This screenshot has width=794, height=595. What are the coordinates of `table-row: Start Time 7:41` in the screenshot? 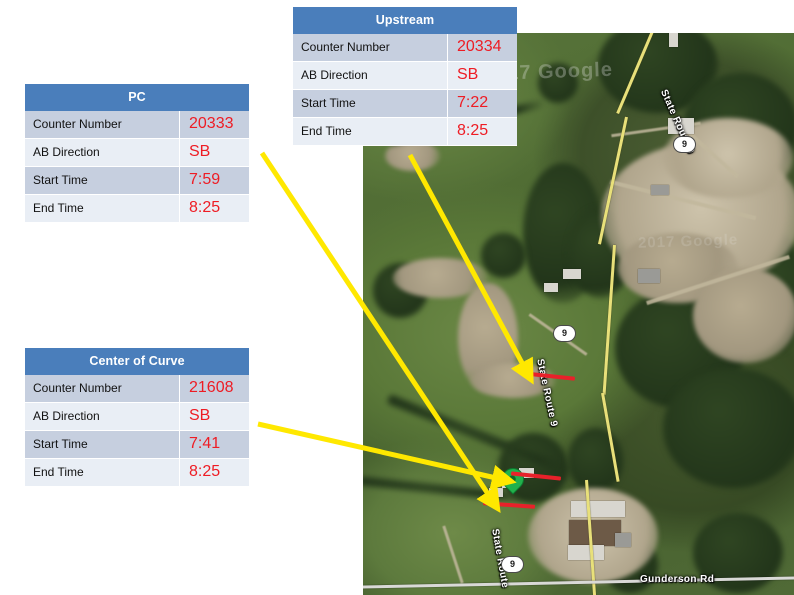 It's located at (137, 444).